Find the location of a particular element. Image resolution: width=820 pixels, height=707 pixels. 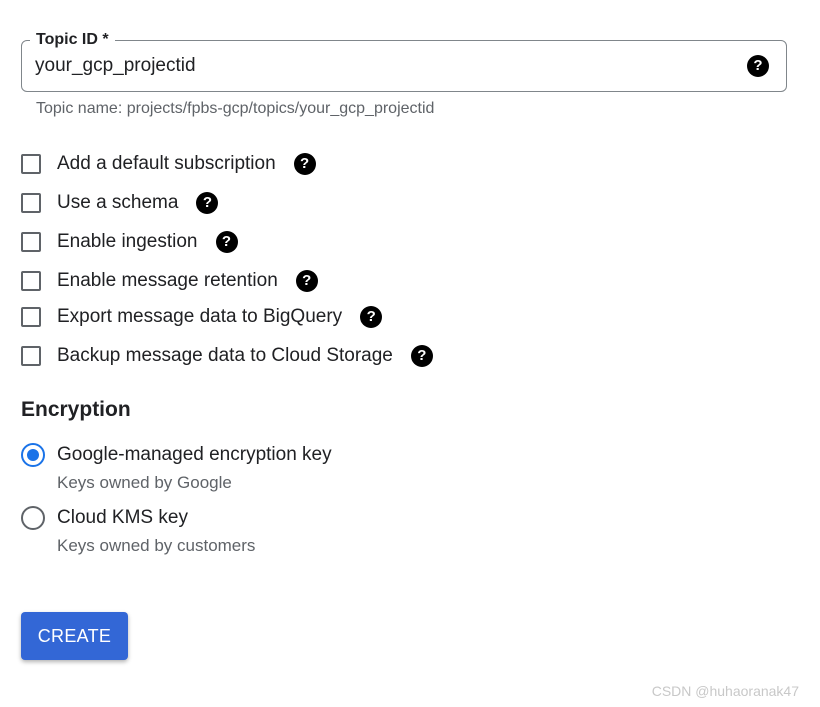

option-label: Export message data to BigQuery is located at coordinates (200, 316).